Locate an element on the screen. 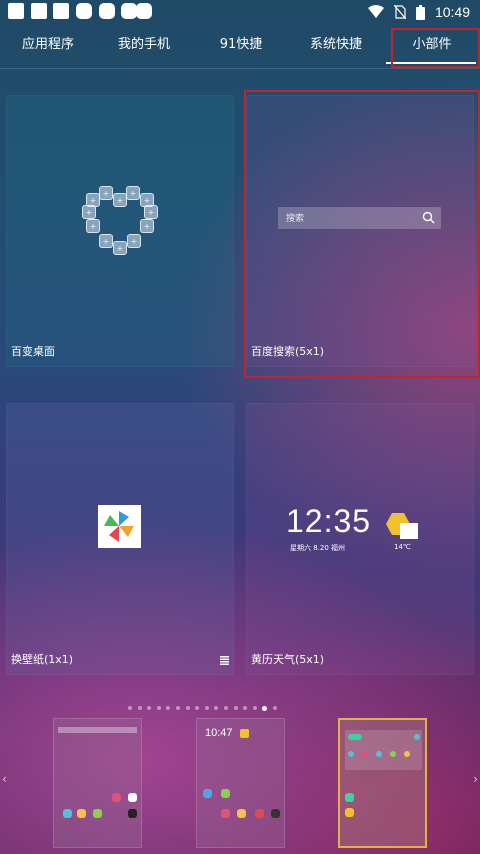 The height and width of the screenshot is (854, 480). status-clock: 10:49 is located at coordinates (452, 12).